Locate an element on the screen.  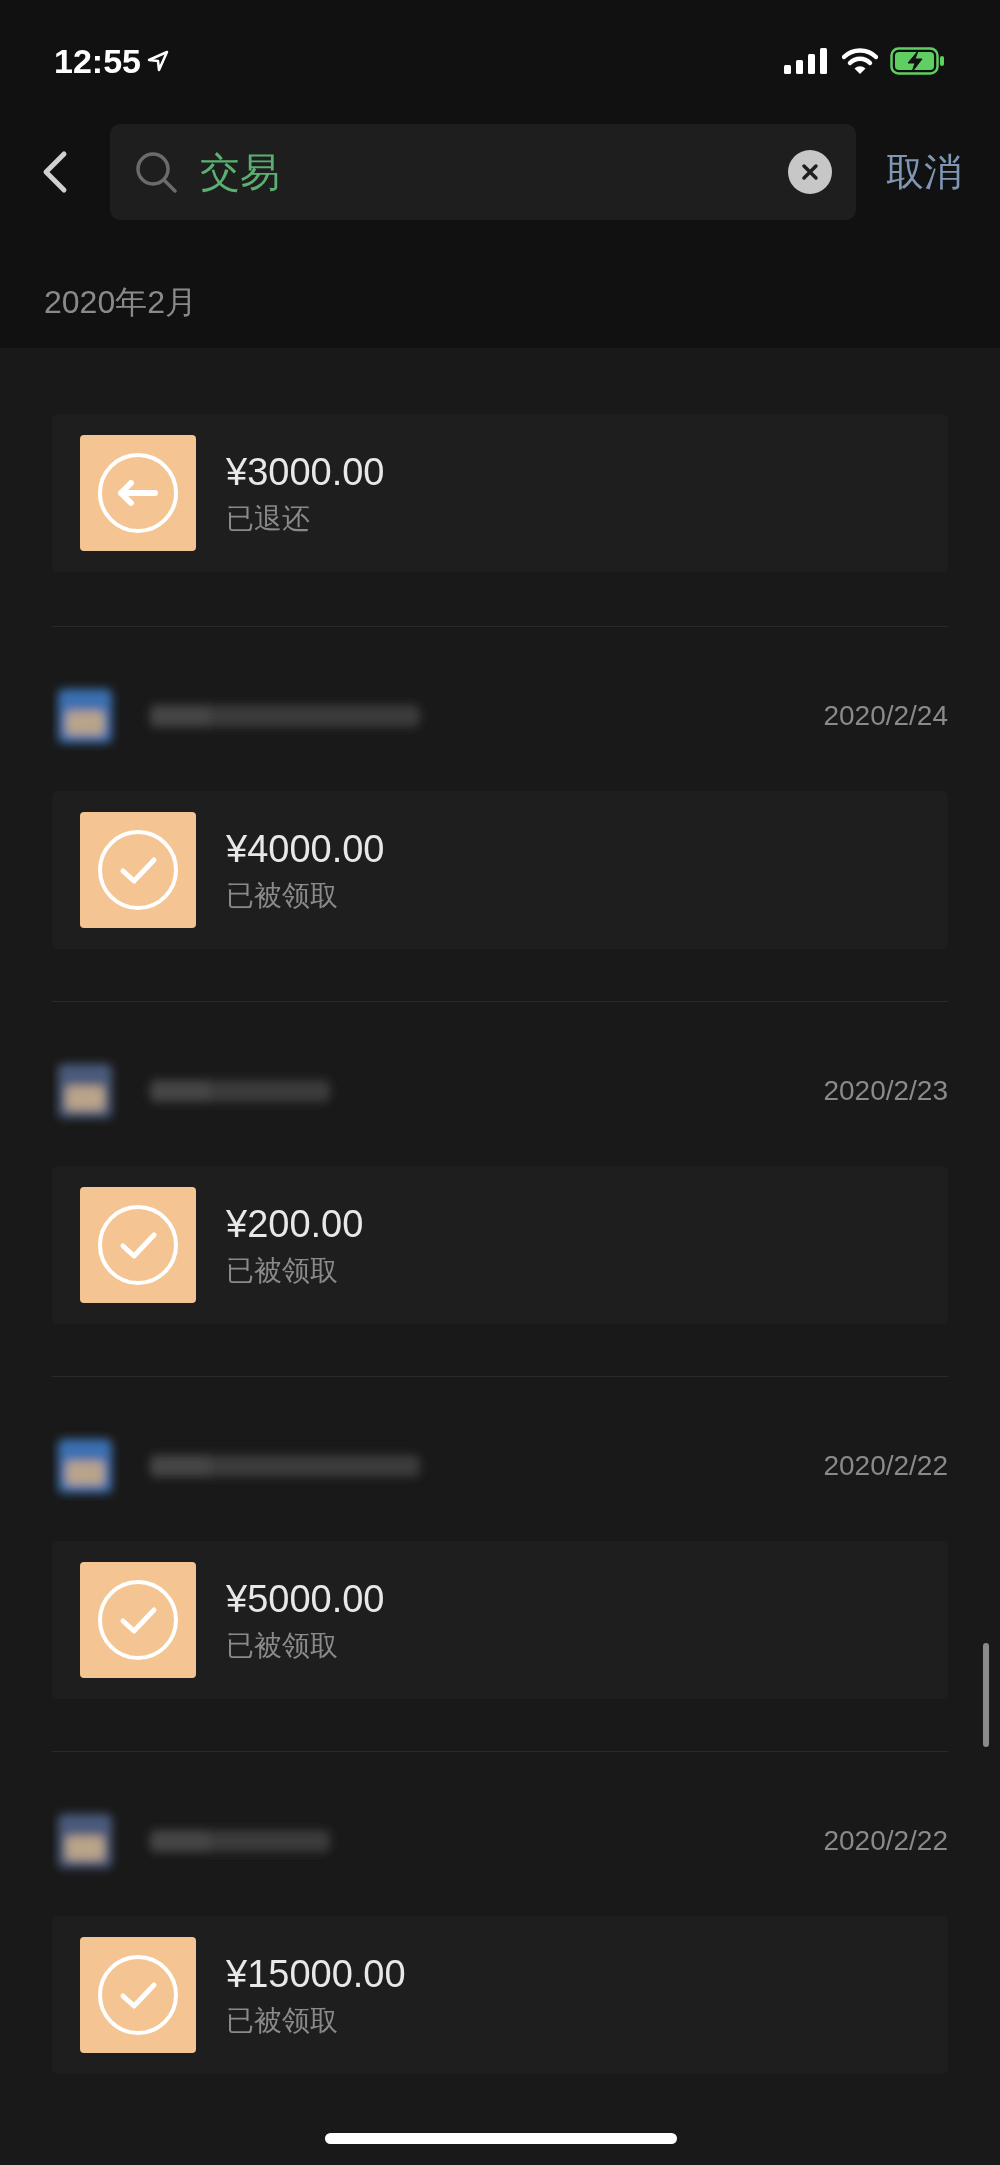
location-arrow-icon is located at coordinates (157, 61).